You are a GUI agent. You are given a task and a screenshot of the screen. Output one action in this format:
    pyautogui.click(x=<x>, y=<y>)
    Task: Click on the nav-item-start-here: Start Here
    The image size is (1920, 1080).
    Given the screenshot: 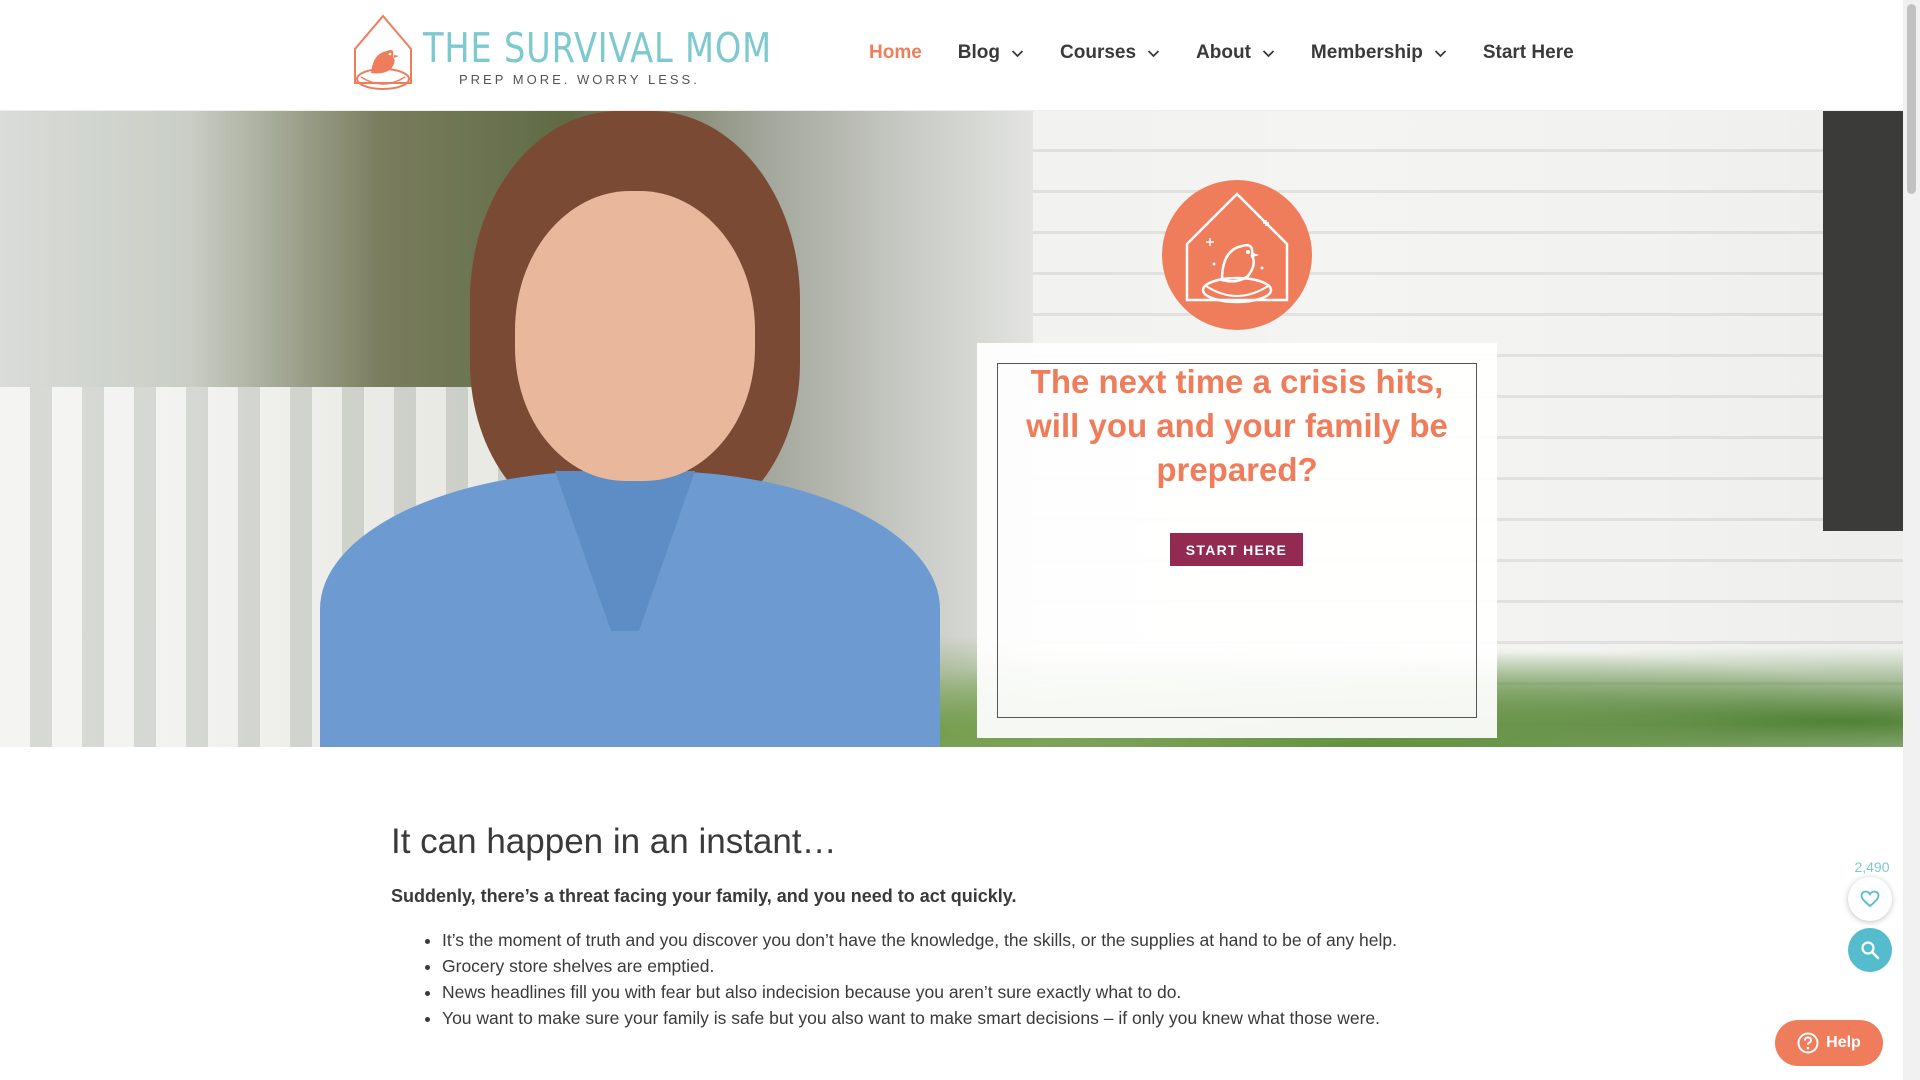 What is the action you would take?
    pyautogui.click(x=1528, y=53)
    